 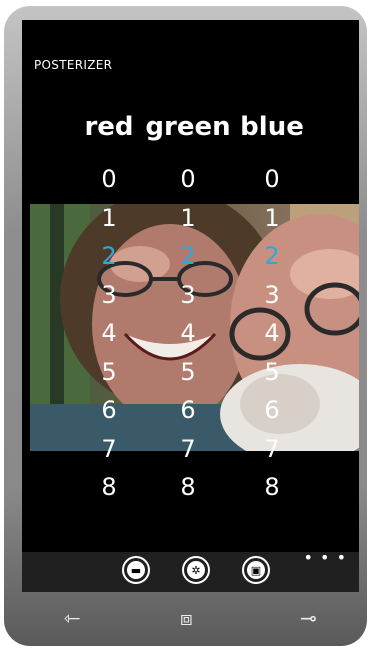 I want to click on red-value-5: 5, so click(x=109, y=372).